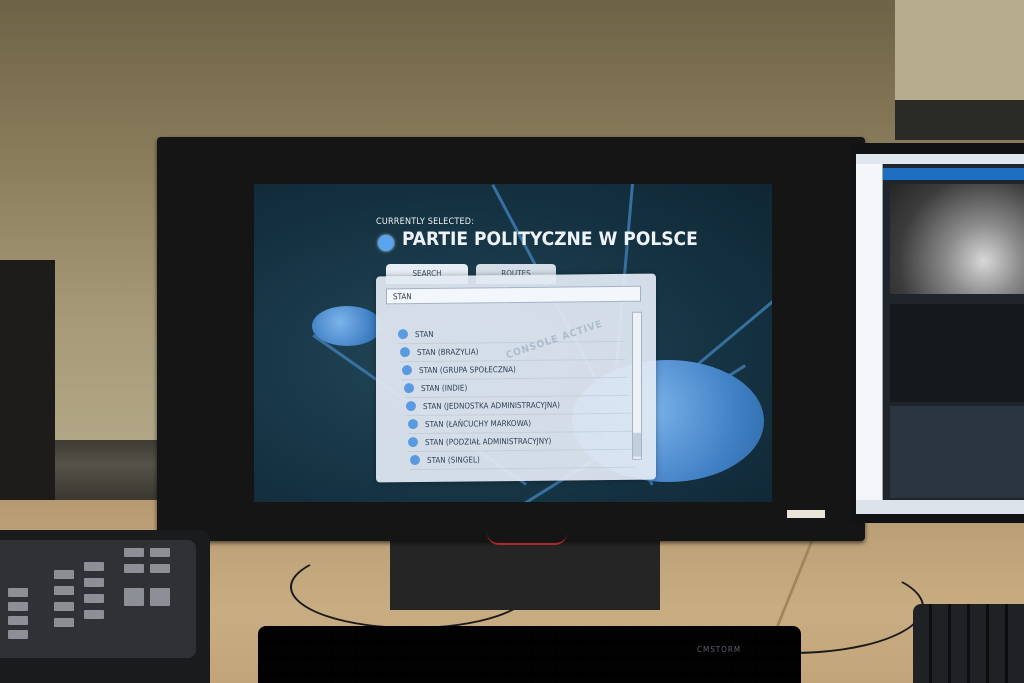 The width and height of the screenshot is (1024, 683). What do you see at coordinates (516, 388) in the screenshot?
I see `list-item: STAN (INDIE)` at bounding box center [516, 388].